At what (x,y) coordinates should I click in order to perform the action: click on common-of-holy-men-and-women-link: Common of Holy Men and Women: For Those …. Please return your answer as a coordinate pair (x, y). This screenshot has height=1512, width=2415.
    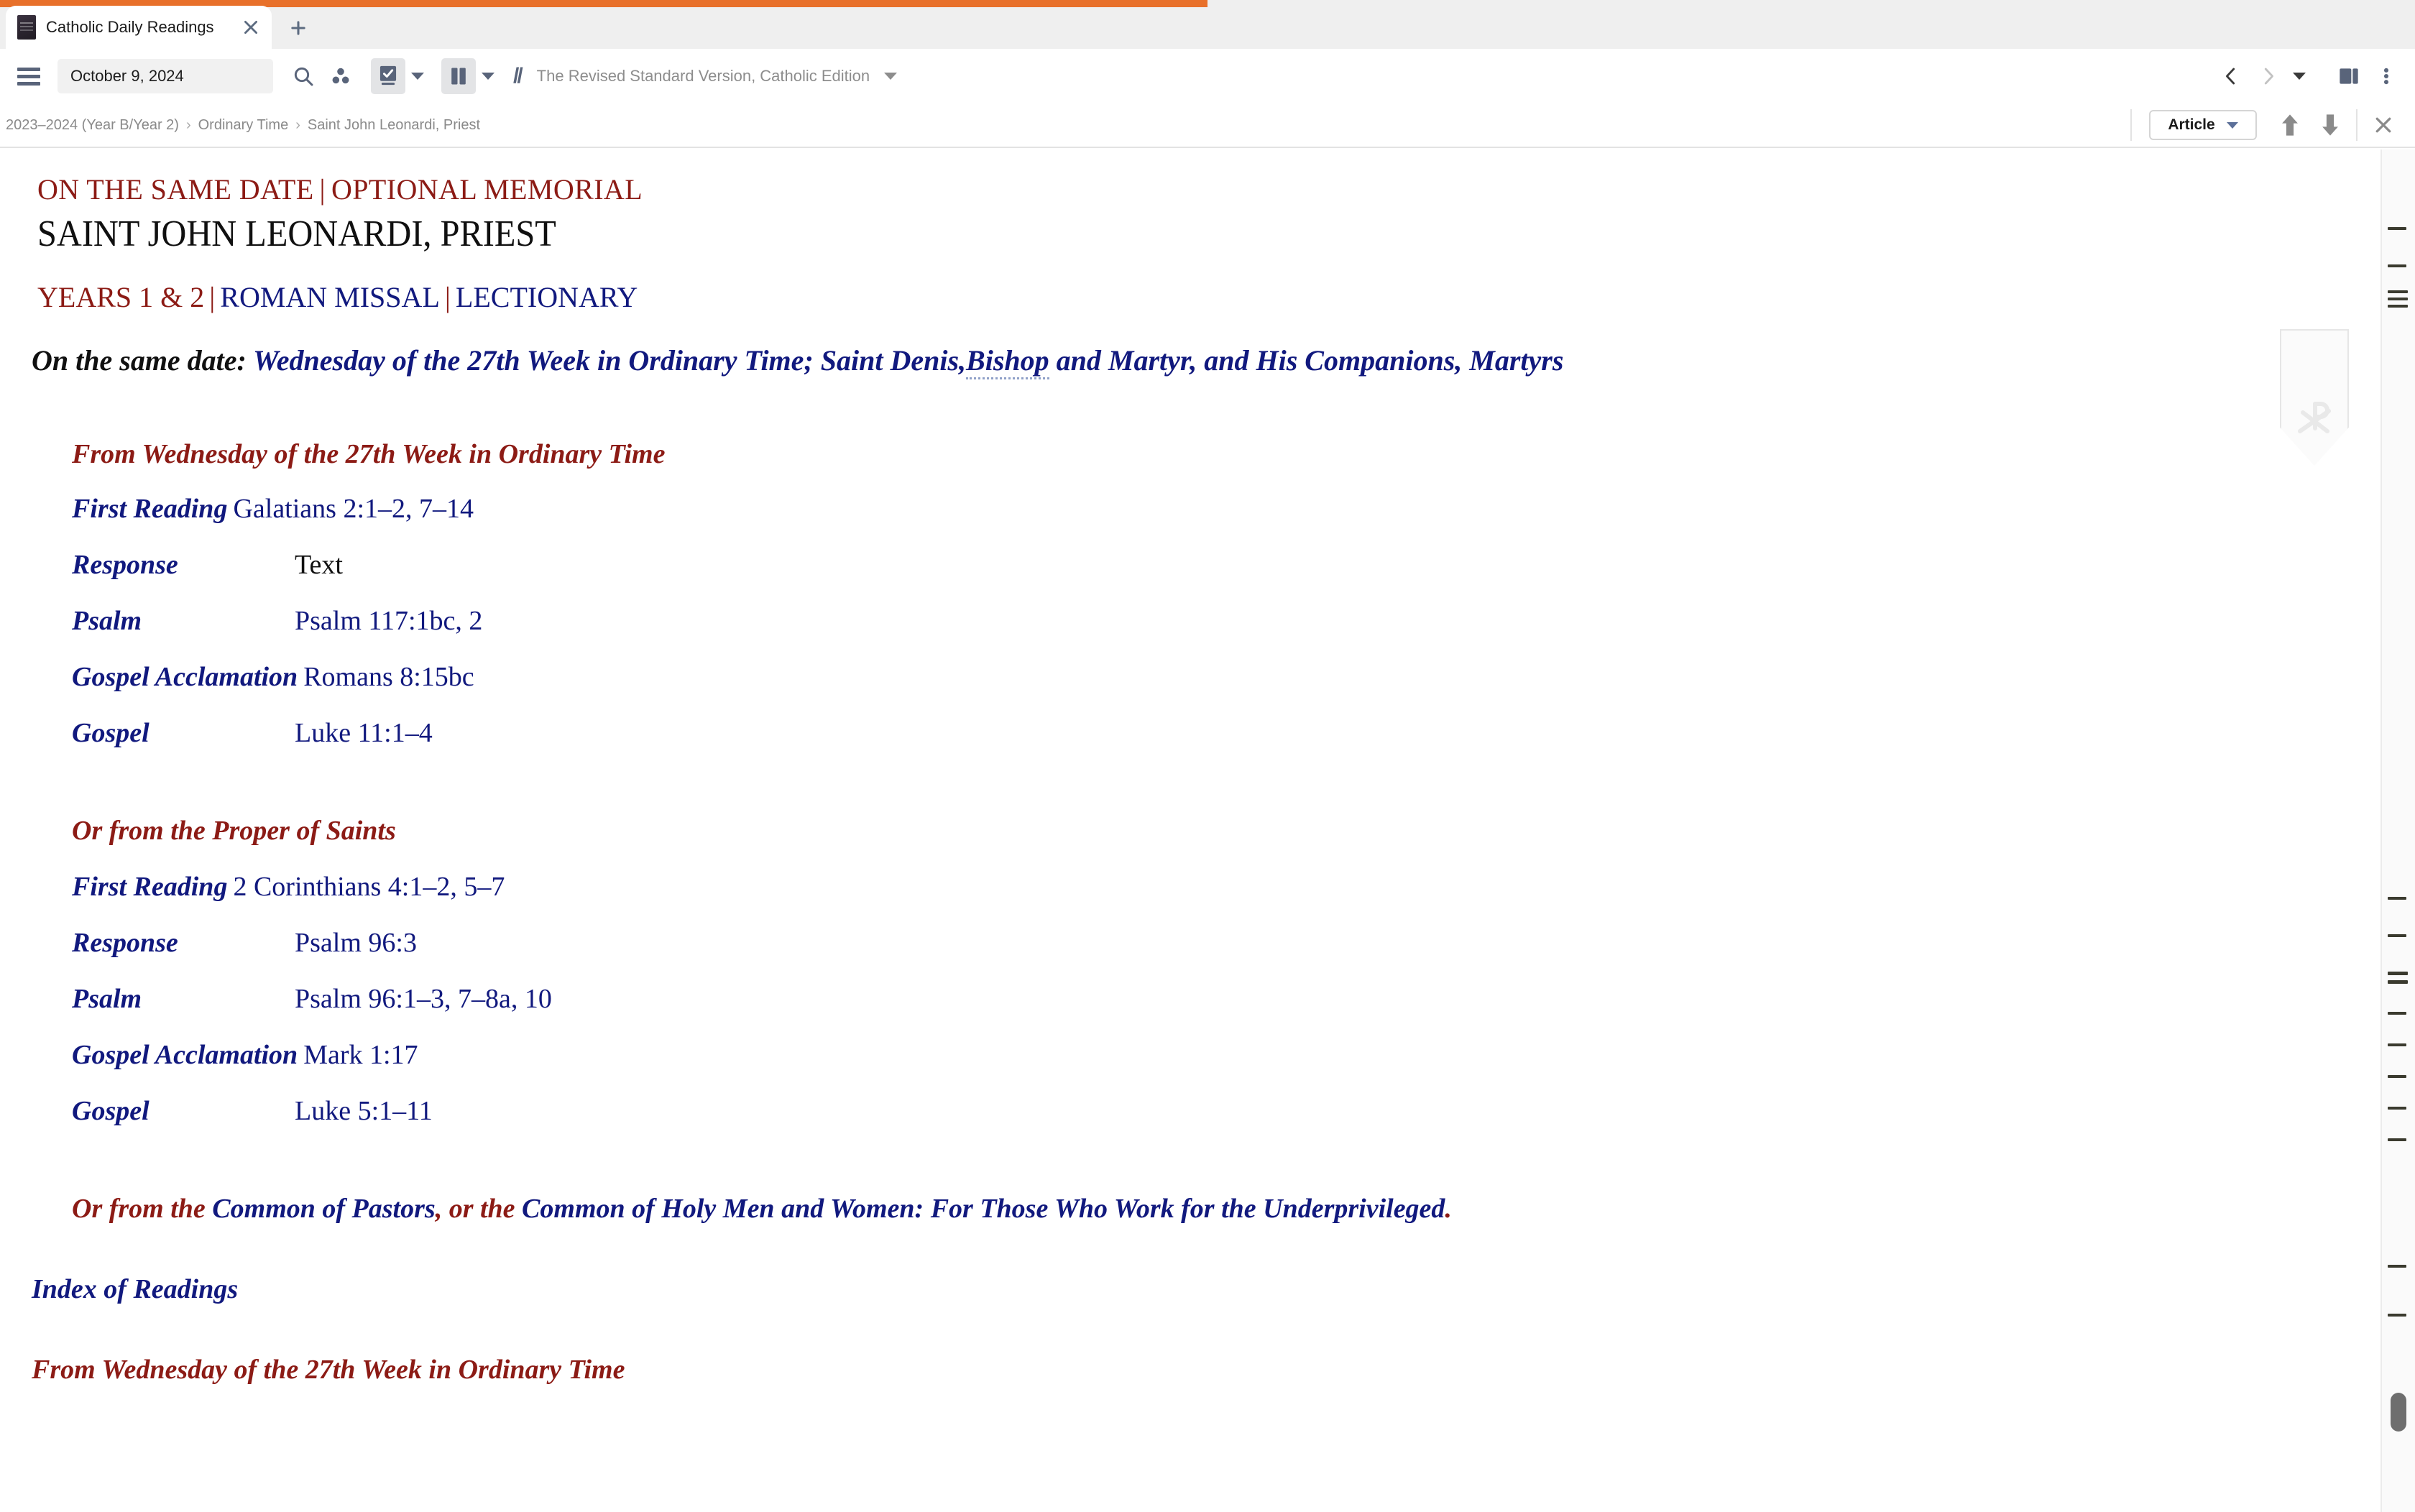
    Looking at the image, I should click on (983, 1209).